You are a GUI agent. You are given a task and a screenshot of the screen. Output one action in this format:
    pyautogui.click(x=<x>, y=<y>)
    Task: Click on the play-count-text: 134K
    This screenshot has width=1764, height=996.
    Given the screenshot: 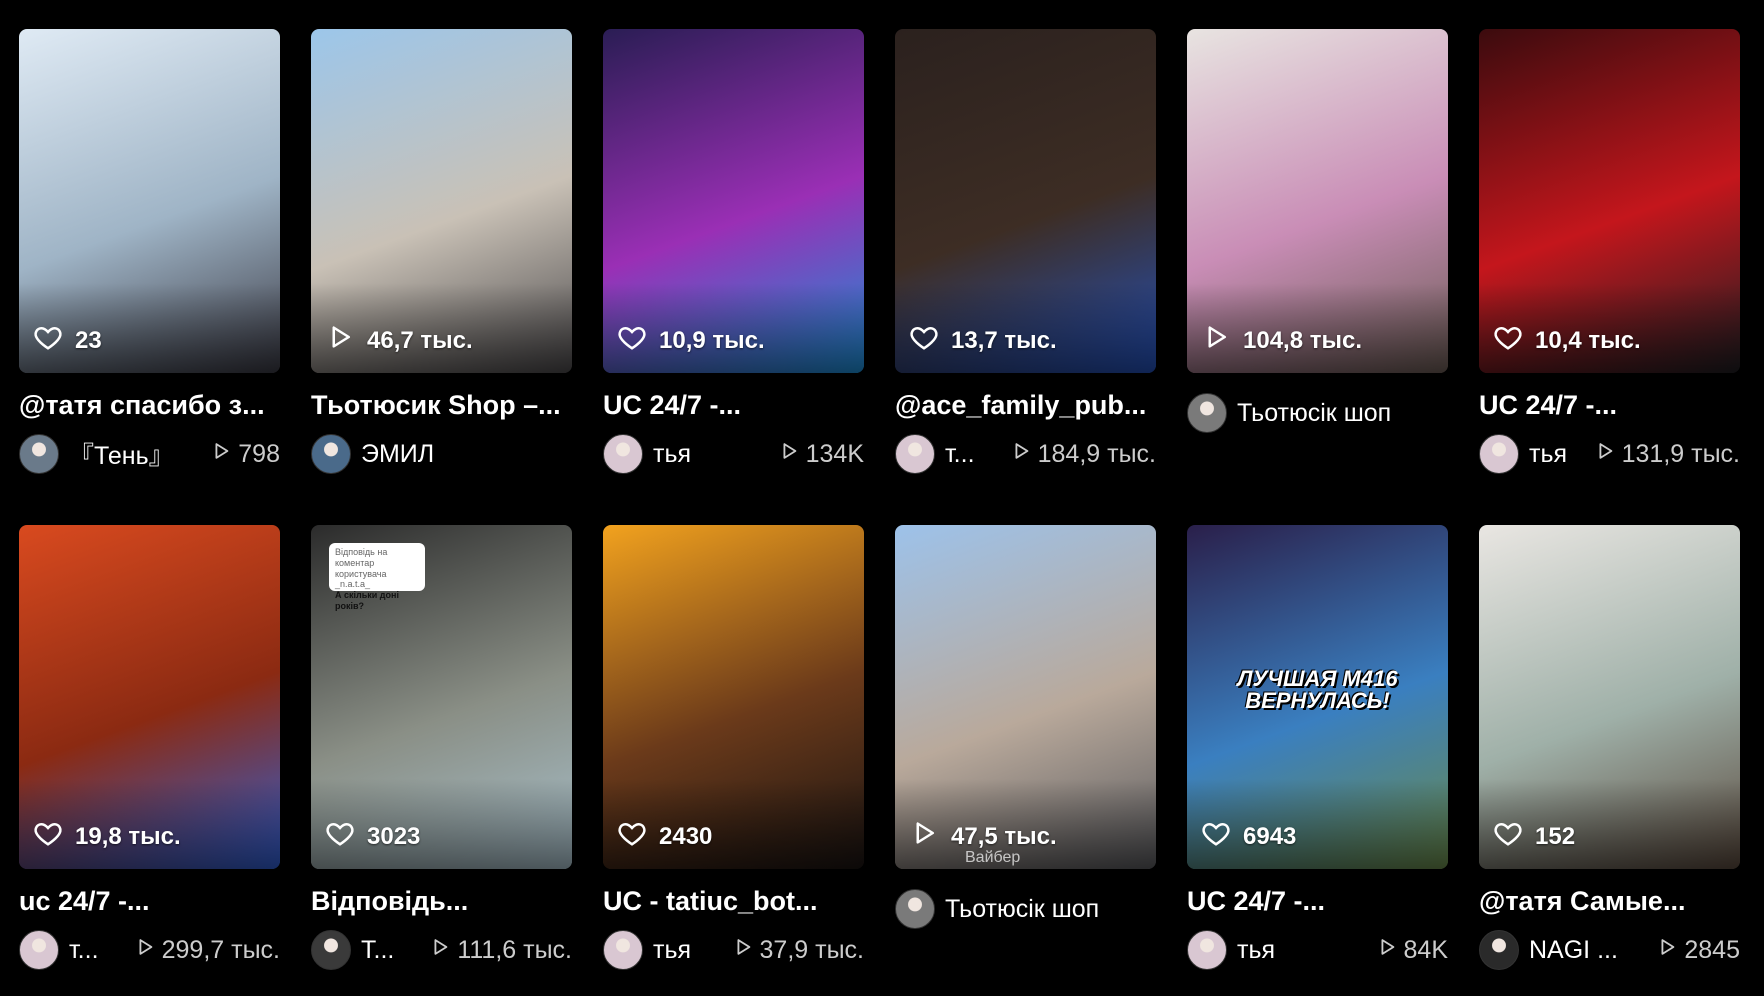 What is the action you would take?
    pyautogui.click(x=834, y=453)
    